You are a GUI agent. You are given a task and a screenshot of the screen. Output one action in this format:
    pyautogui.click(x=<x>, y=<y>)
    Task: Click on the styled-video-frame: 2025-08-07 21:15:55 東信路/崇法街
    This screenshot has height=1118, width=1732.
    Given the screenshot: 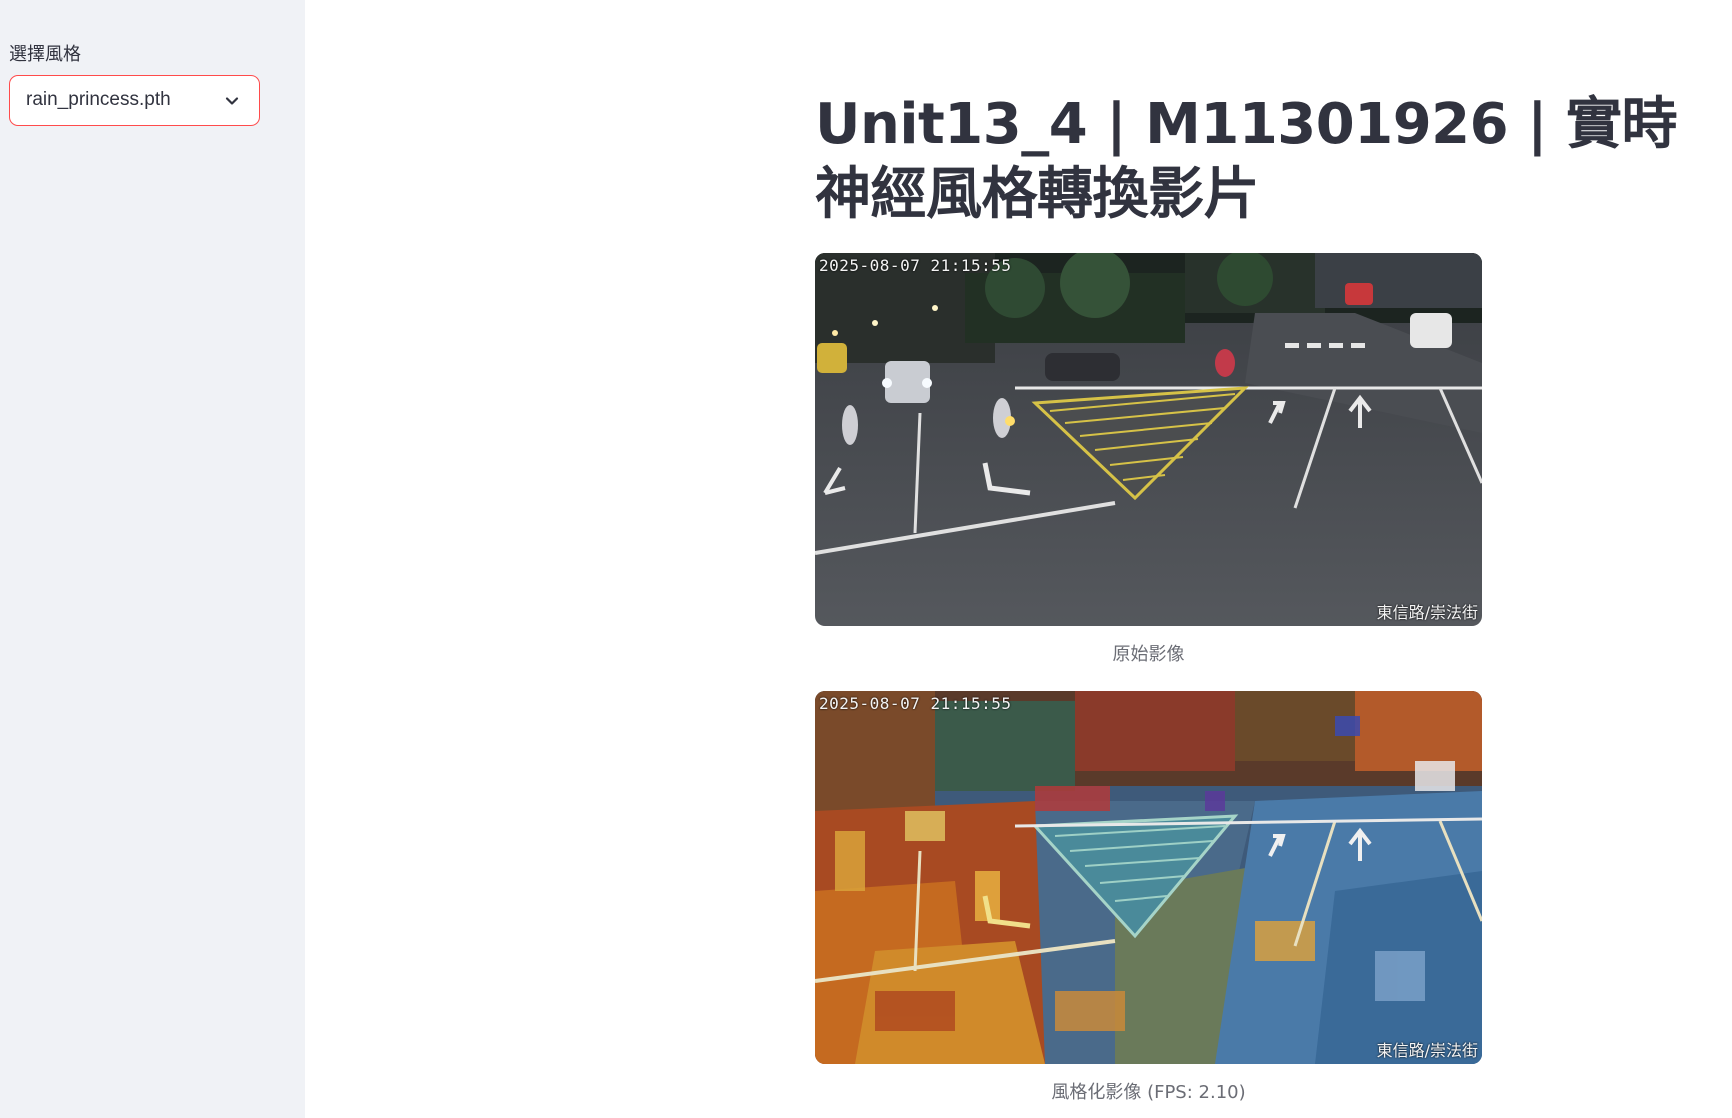 What is the action you would take?
    pyautogui.click(x=1148, y=877)
    